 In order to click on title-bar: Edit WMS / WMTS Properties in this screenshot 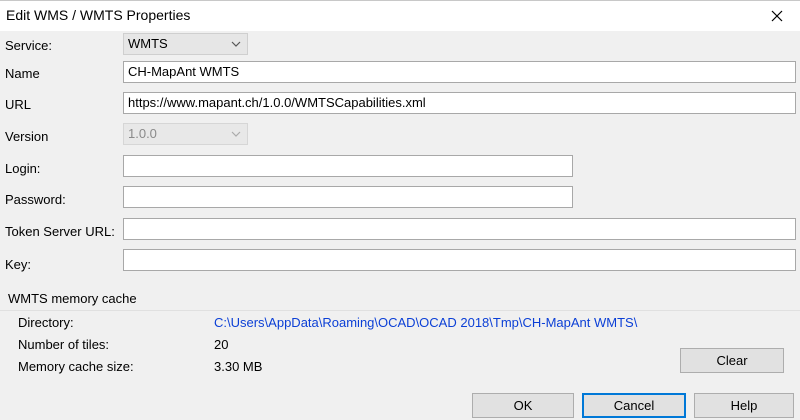, I will do `click(400, 16)`.